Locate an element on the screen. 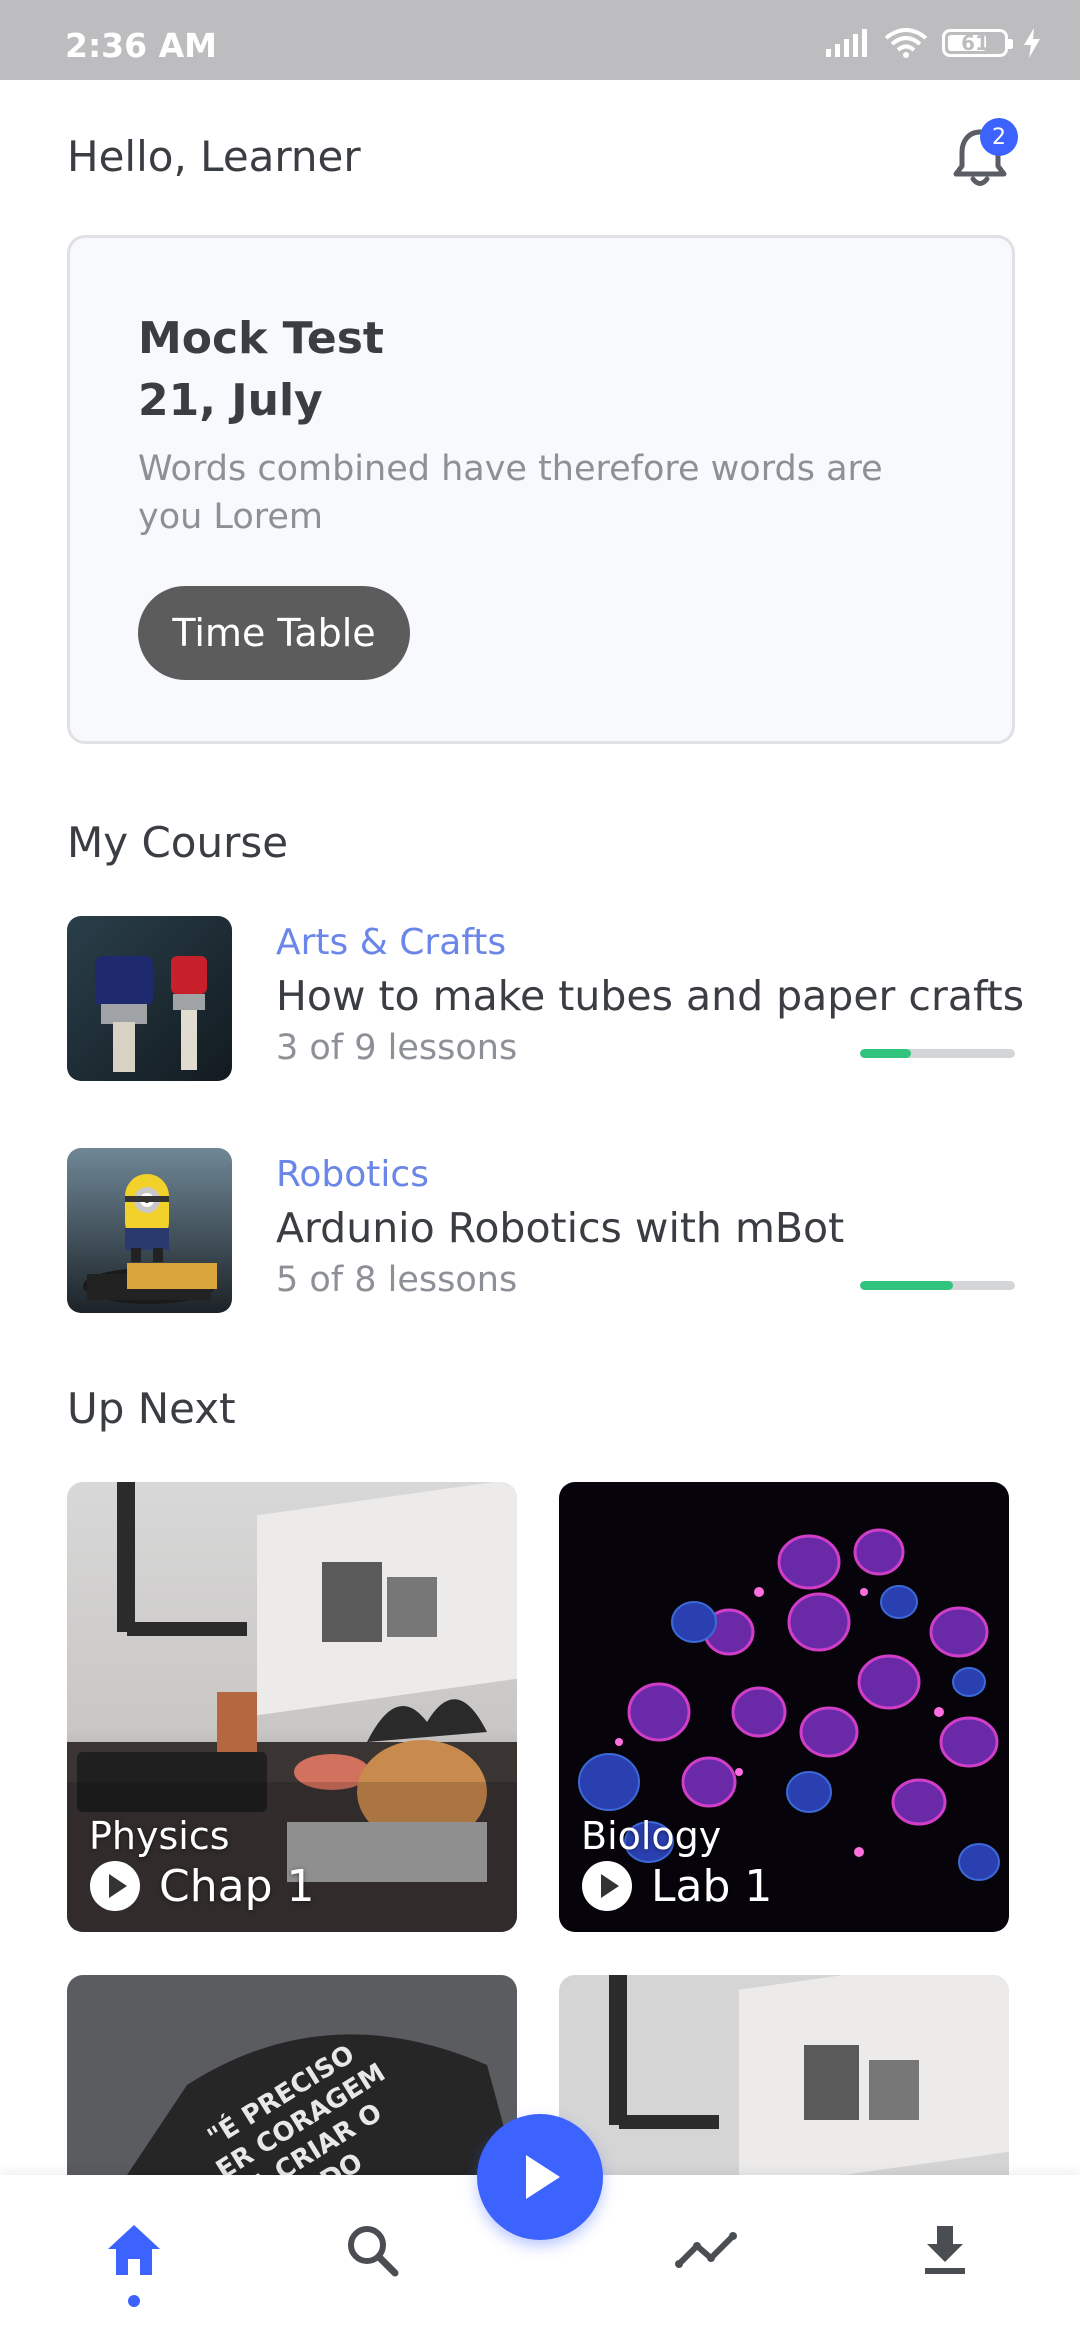 The width and height of the screenshot is (1080, 2340). status-icons: 61 is located at coordinates (933, 43).